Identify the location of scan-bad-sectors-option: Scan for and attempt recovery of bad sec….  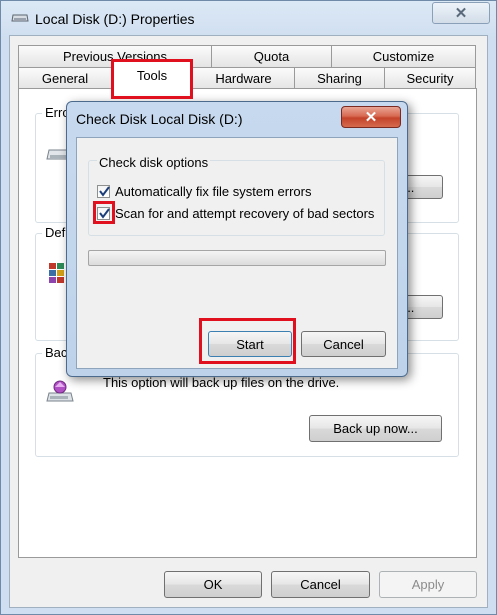
(235, 213).